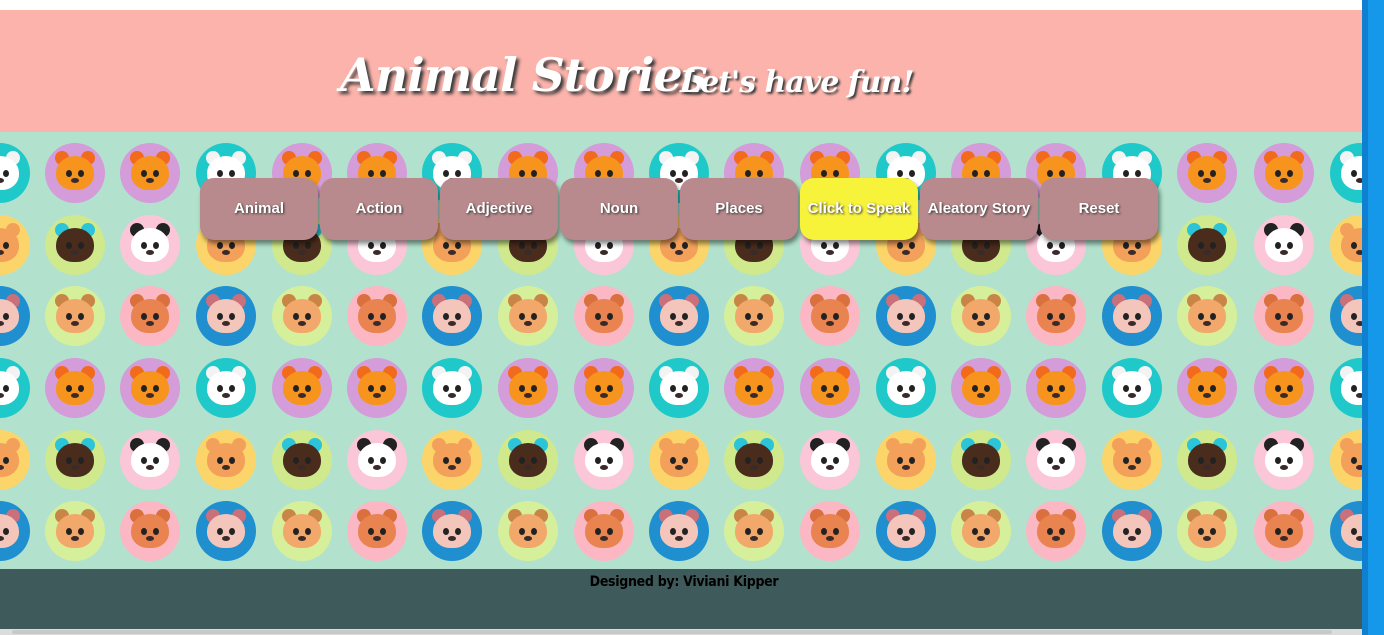 The height and width of the screenshot is (635, 1384). Describe the element at coordinates (979, 209) in the screenshot. I see `aleatory-story-button: Aleatory Story` at that location.